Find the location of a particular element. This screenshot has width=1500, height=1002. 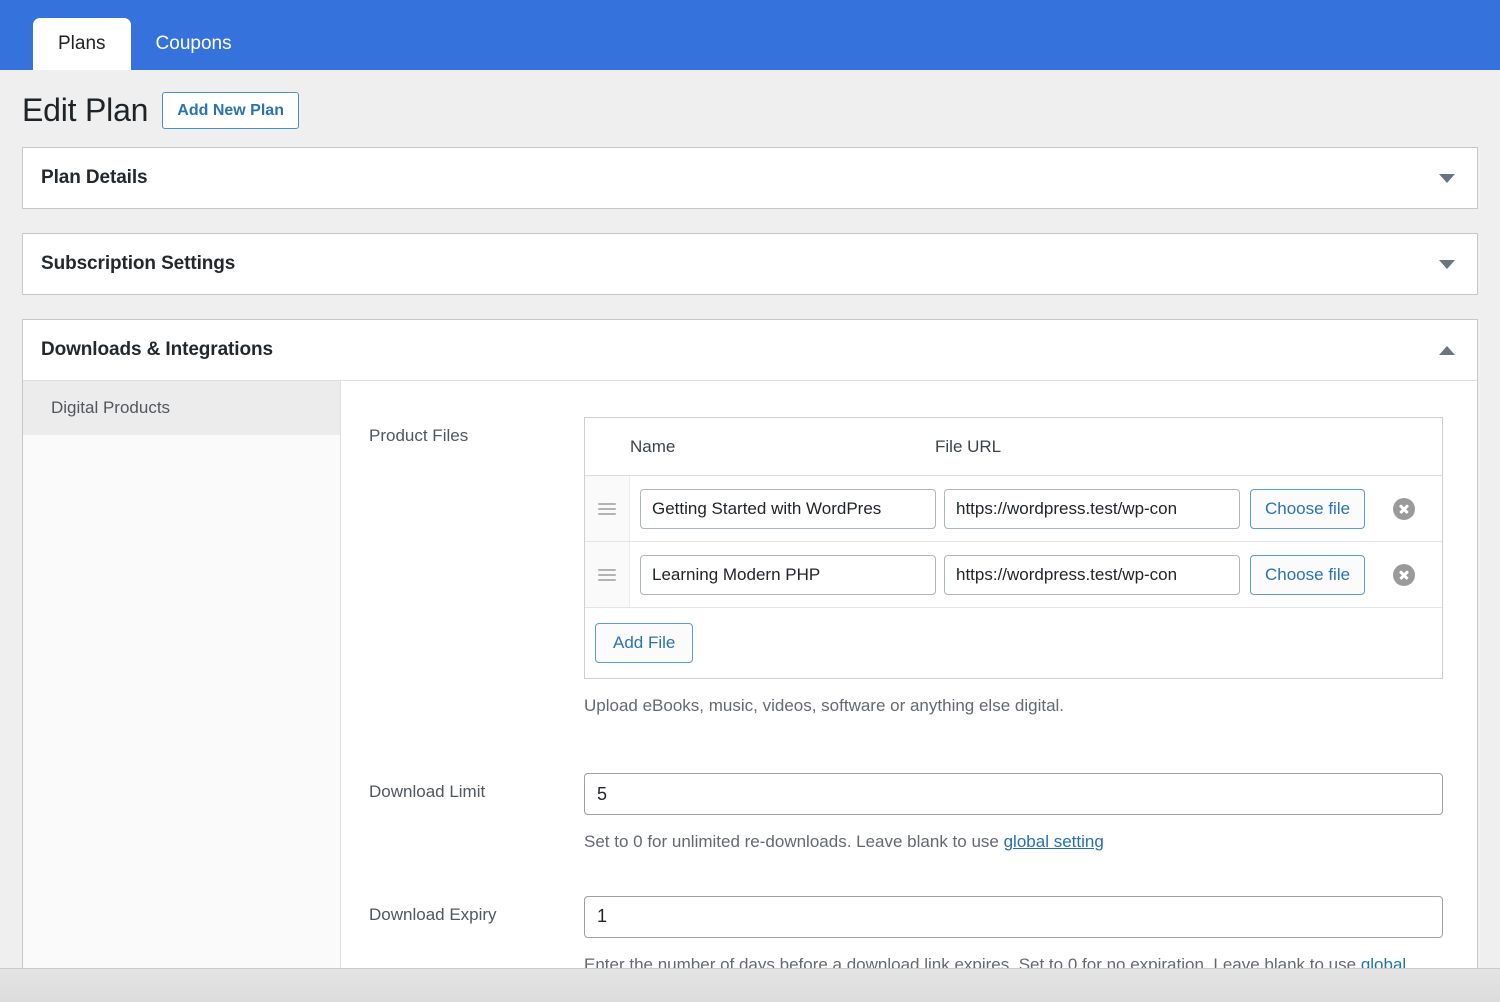

panel-downloads-integrations-header: Downloads & Integrations is located at coordinates (750, 350).